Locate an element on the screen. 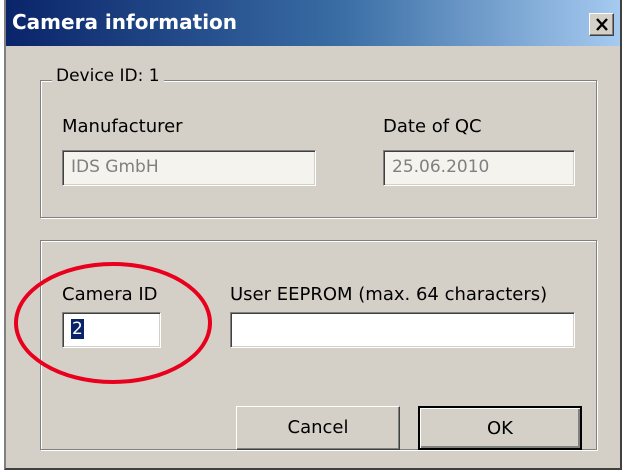  close-button is located at coordinates (601, 24).